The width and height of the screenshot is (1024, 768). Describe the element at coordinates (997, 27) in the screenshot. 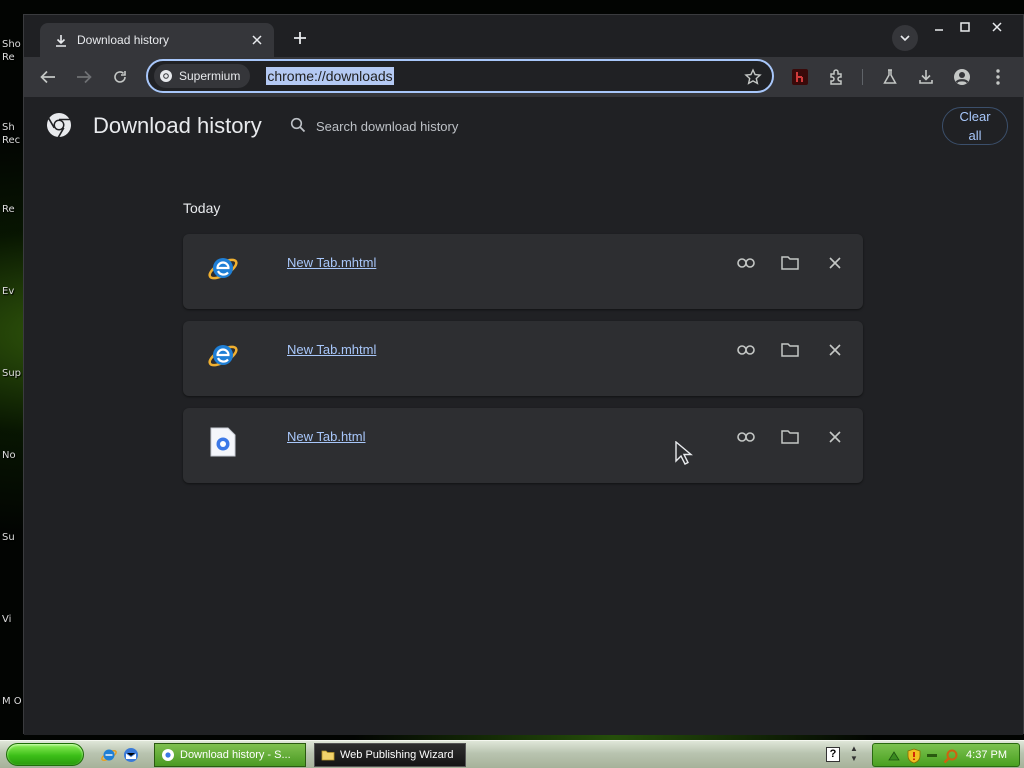

I see `close-window-button` at that location.